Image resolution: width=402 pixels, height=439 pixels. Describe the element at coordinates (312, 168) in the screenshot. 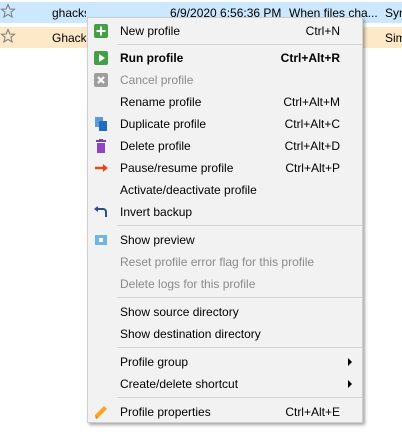

I see `menu-item-shortcut: Ctrl+Alt+P` at that location.